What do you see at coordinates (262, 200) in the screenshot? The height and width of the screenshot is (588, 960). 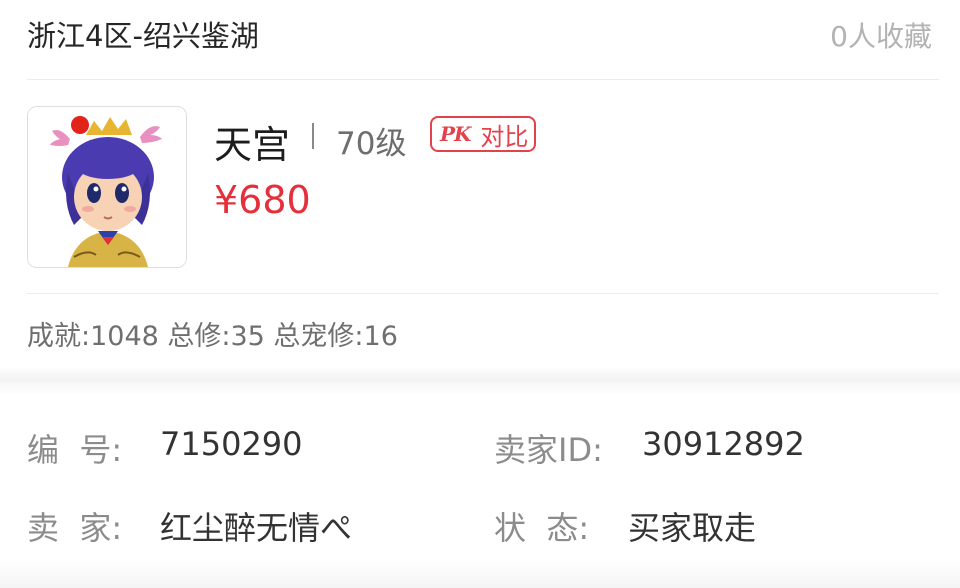 I see `price: ¥680` at bounding box center [262, 200].